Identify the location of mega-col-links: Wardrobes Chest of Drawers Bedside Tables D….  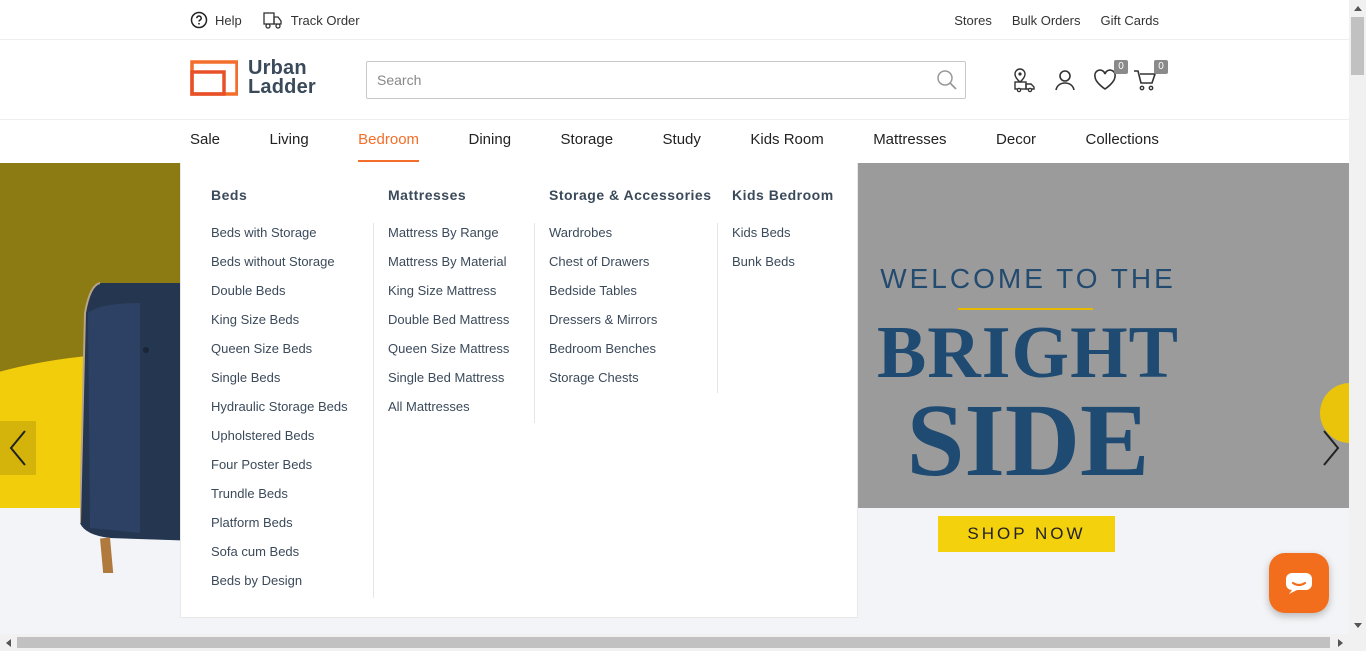
(603, 311).